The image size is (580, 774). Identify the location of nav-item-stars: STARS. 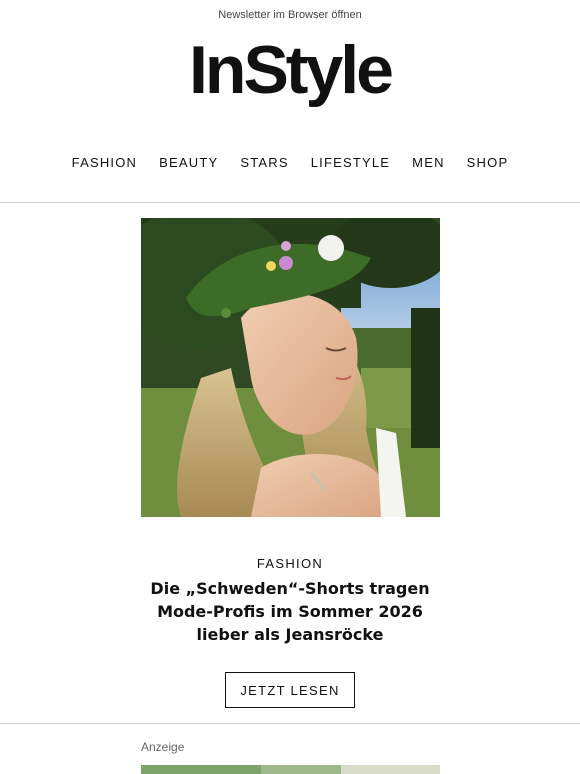
(264, 162).